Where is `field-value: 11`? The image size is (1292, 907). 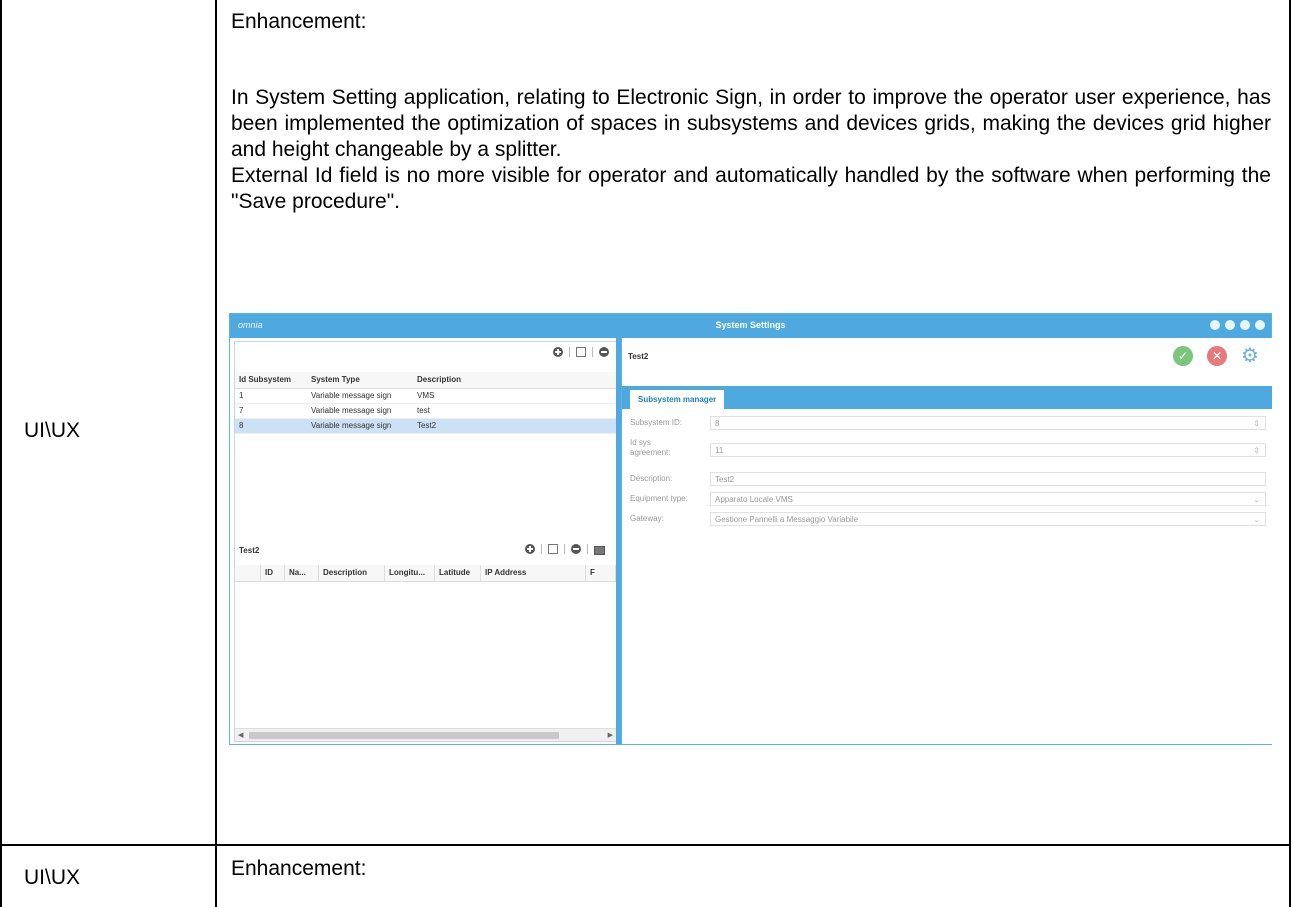 field-value: 11 is located at coordinates (719, 450).